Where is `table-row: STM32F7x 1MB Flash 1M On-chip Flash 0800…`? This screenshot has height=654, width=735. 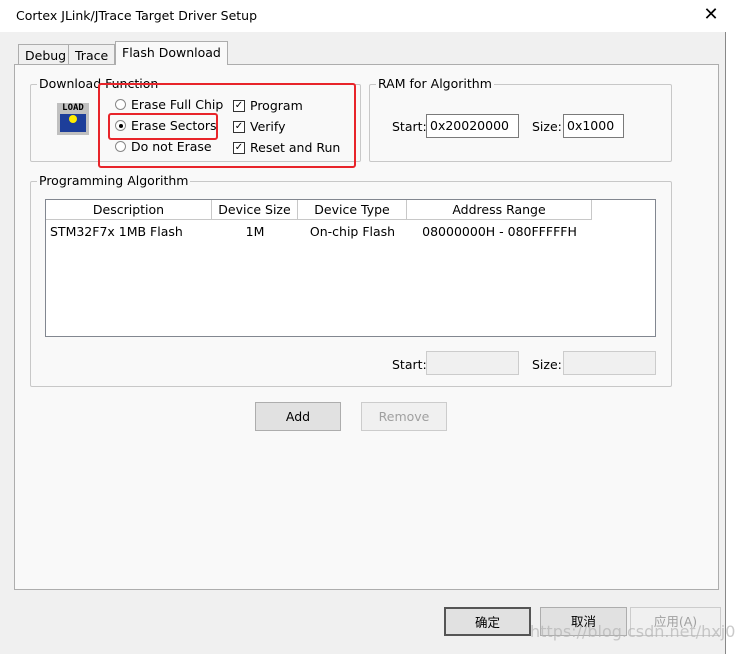
table-row: STM32F7x 1MB Flash 1M On-chip Flash 0800… is located at coordinates (350, 232).